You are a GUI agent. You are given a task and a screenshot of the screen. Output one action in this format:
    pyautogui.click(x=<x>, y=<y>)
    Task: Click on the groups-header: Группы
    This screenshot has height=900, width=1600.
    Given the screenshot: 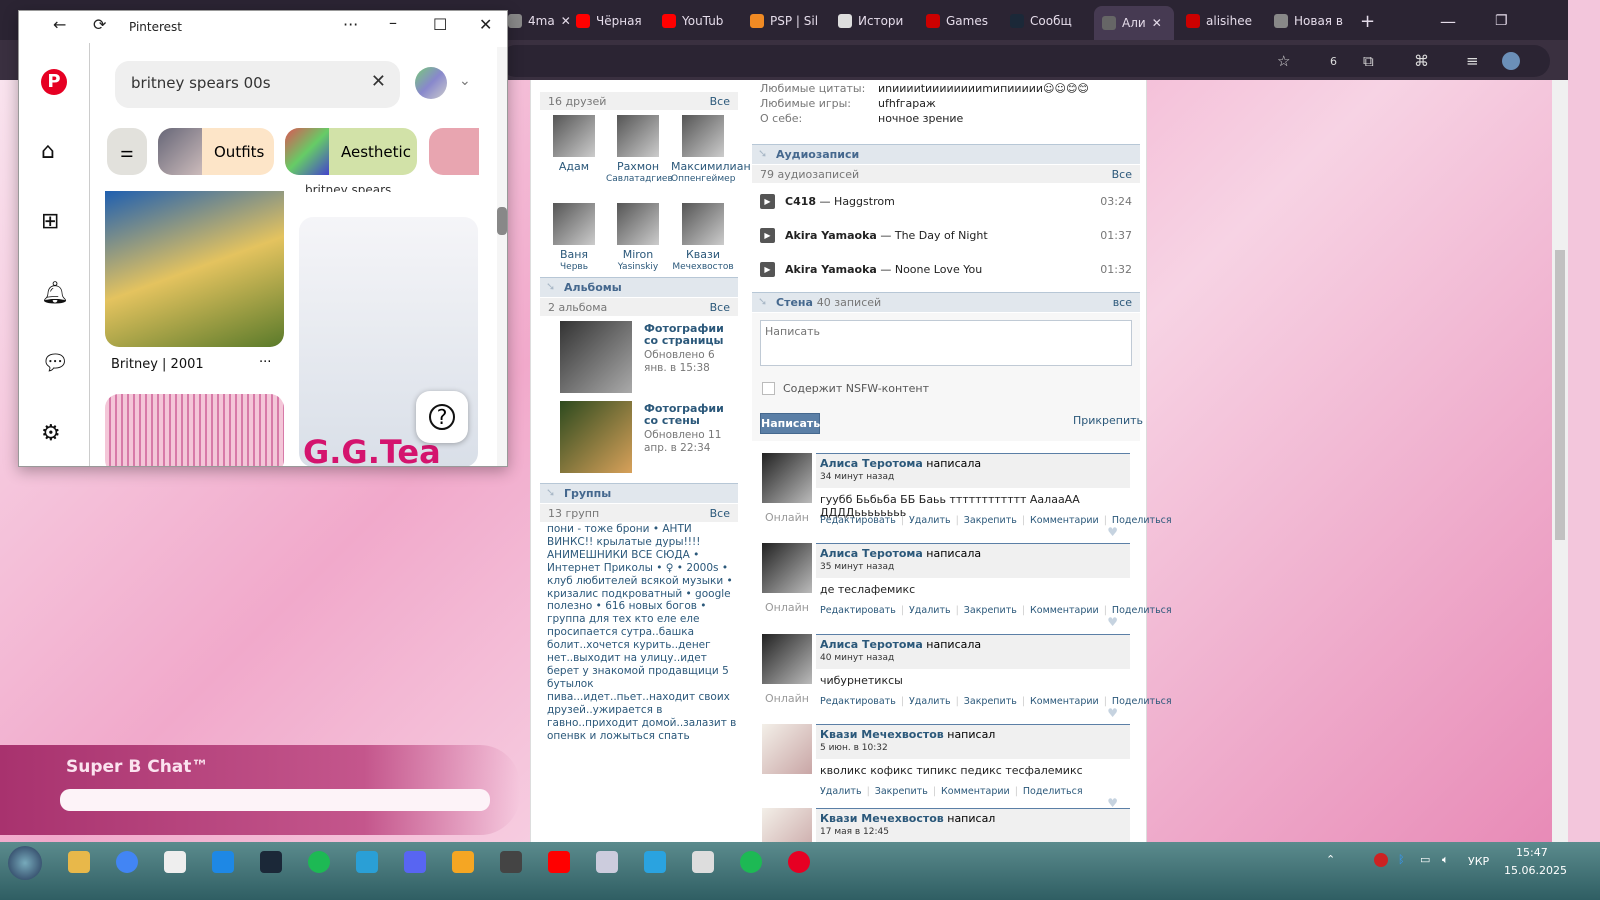 What is the action you would take?
    pyautogui.click(x=639, y=493)
    